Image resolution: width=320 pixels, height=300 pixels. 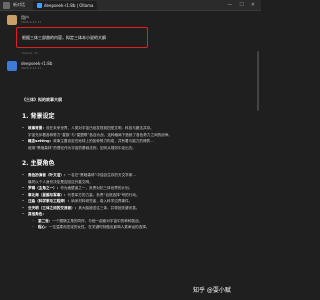 What do you see at coordinates (38, 163) in the screenshot?
I see `section-heading: 2. 主要角色` at bounding box center [38, 163].